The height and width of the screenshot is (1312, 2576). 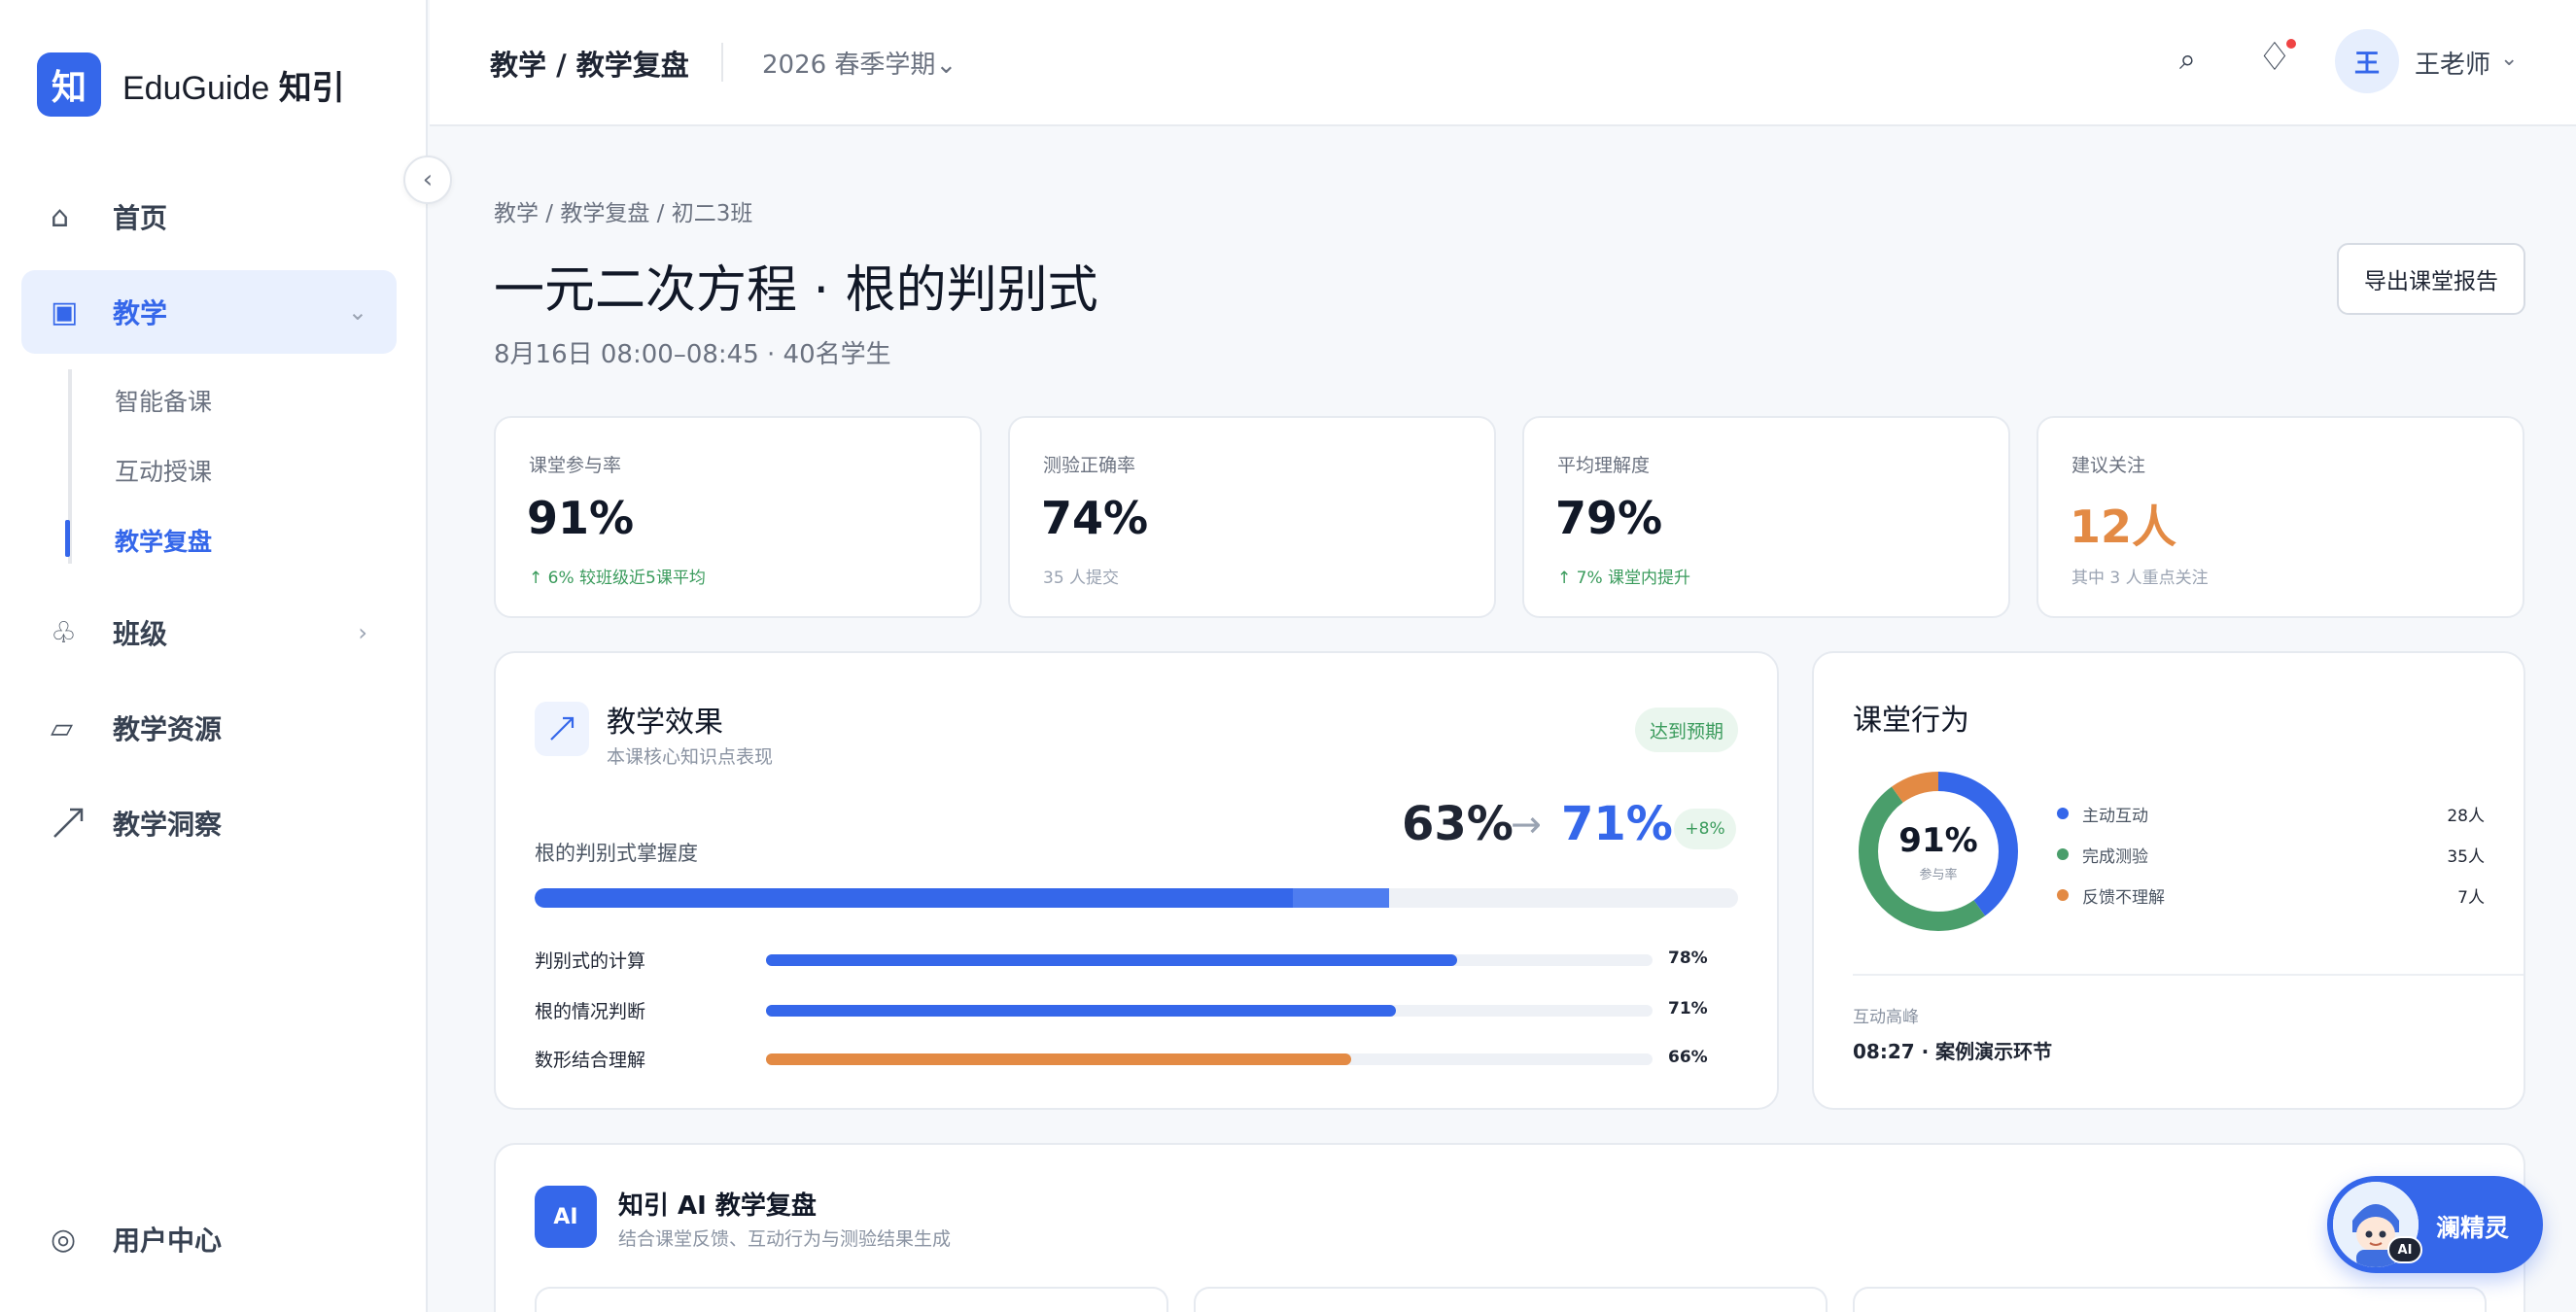 I want to click on sidebar-item-label: 班级, so click(x=140, y=634).